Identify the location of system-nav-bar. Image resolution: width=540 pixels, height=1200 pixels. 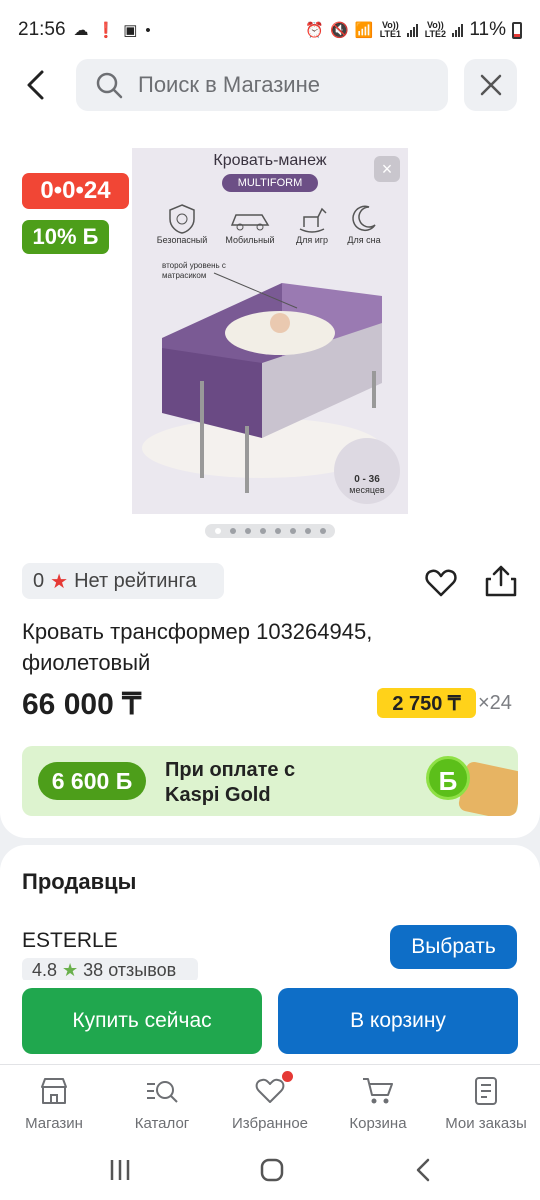
(270, 1170).